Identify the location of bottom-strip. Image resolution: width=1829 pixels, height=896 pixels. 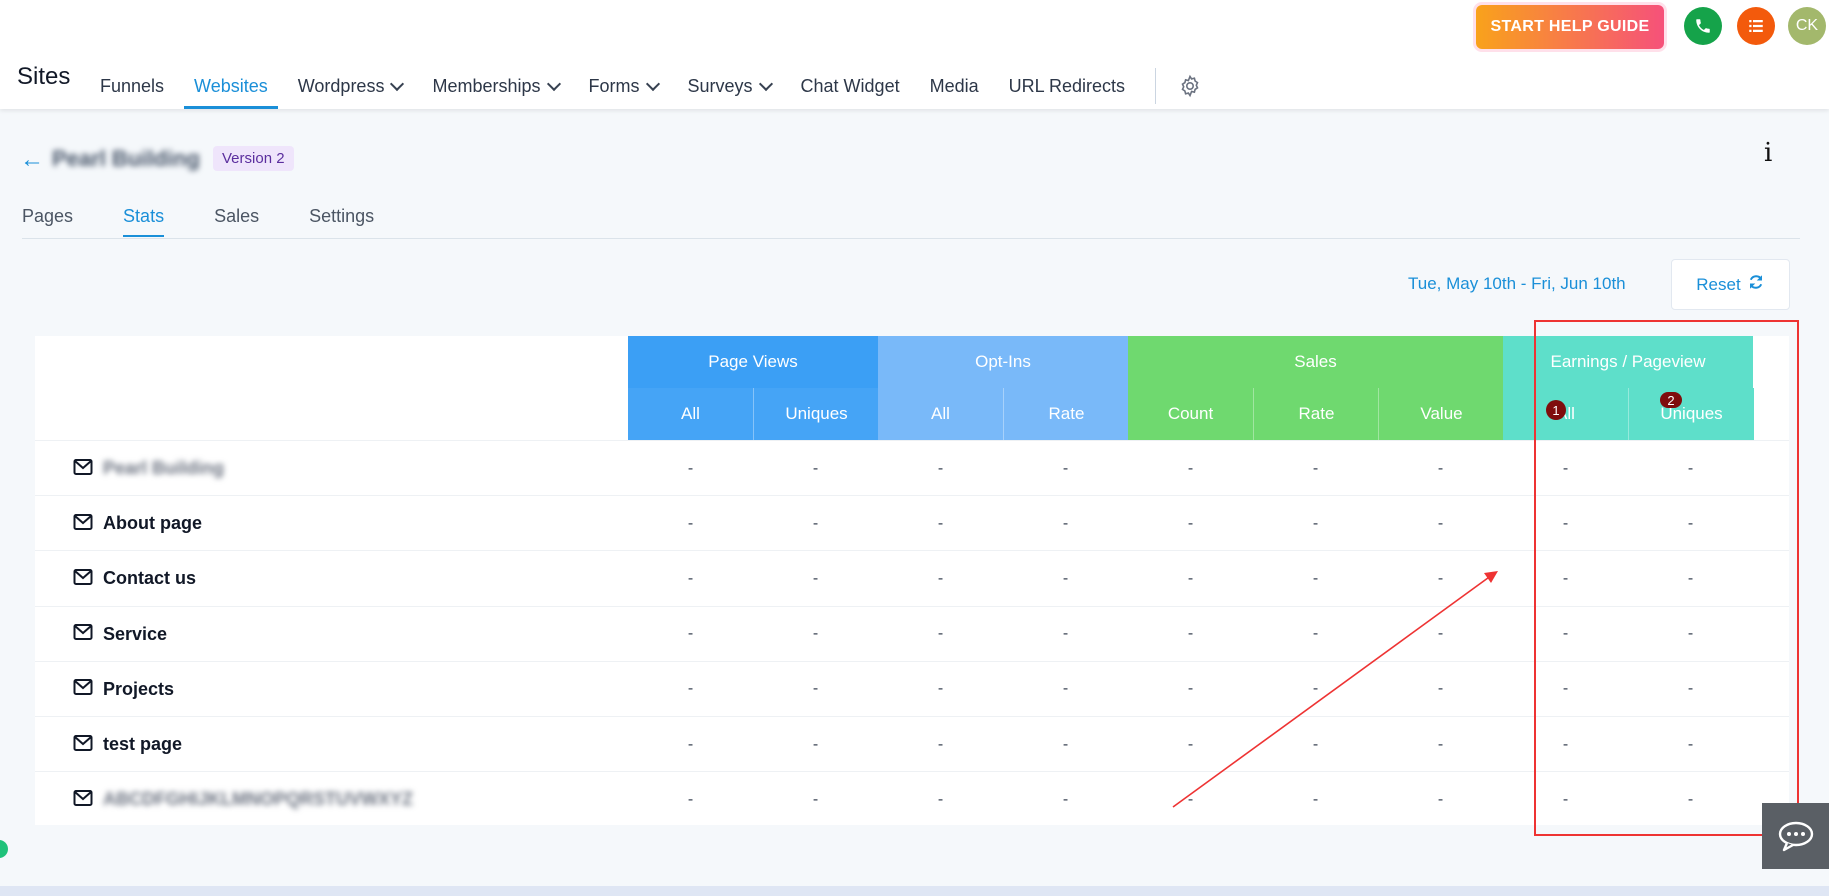
(914, 891).